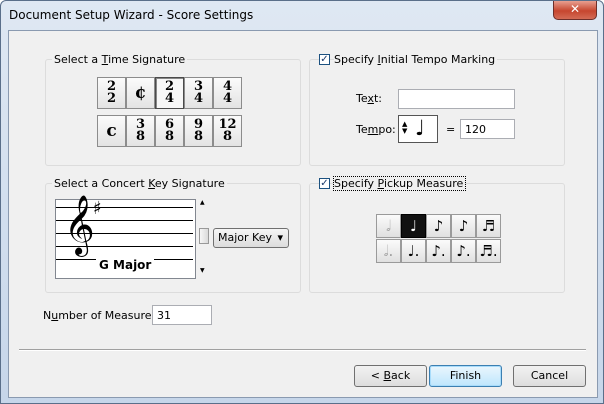  What do you see at coordinates (79, 225) in the screenshot?
I see `treble-clef-icon: 𝄞` at bounding box center [79, 225].